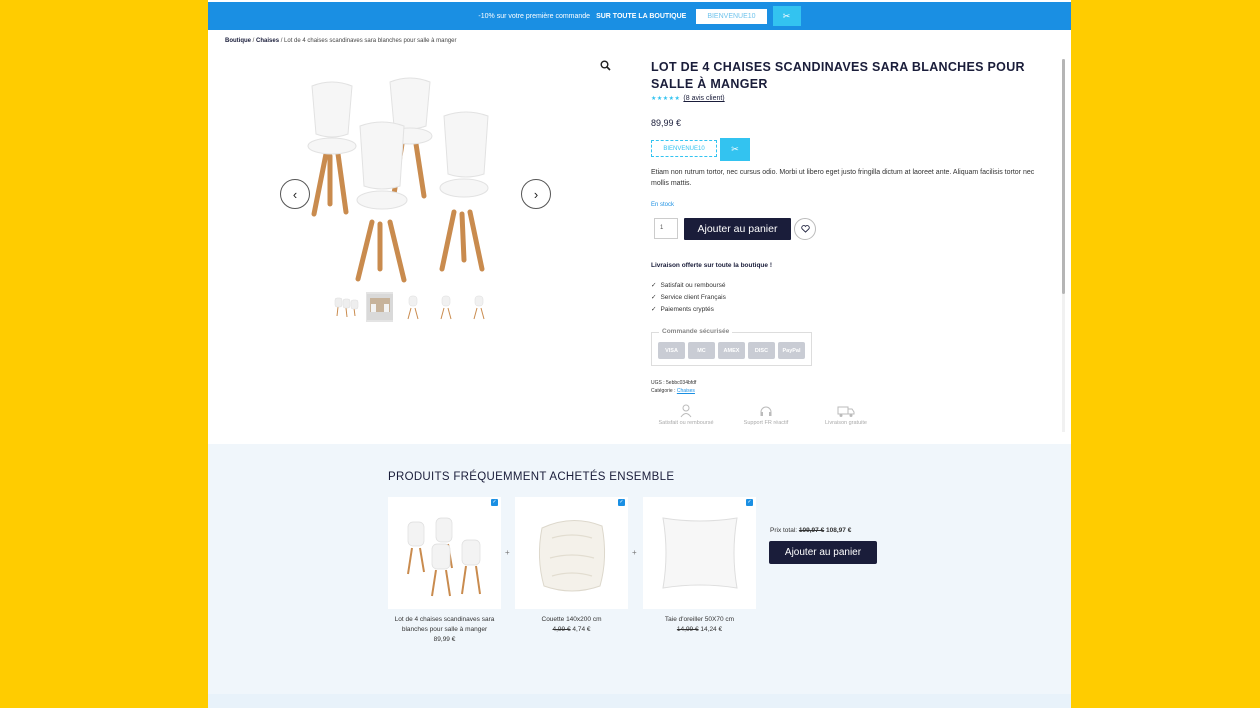 This screenshot has width=1260, height=708. Describe the element at coordinates (766, 411) in the screenshot. I see `headset-icon` at that location.